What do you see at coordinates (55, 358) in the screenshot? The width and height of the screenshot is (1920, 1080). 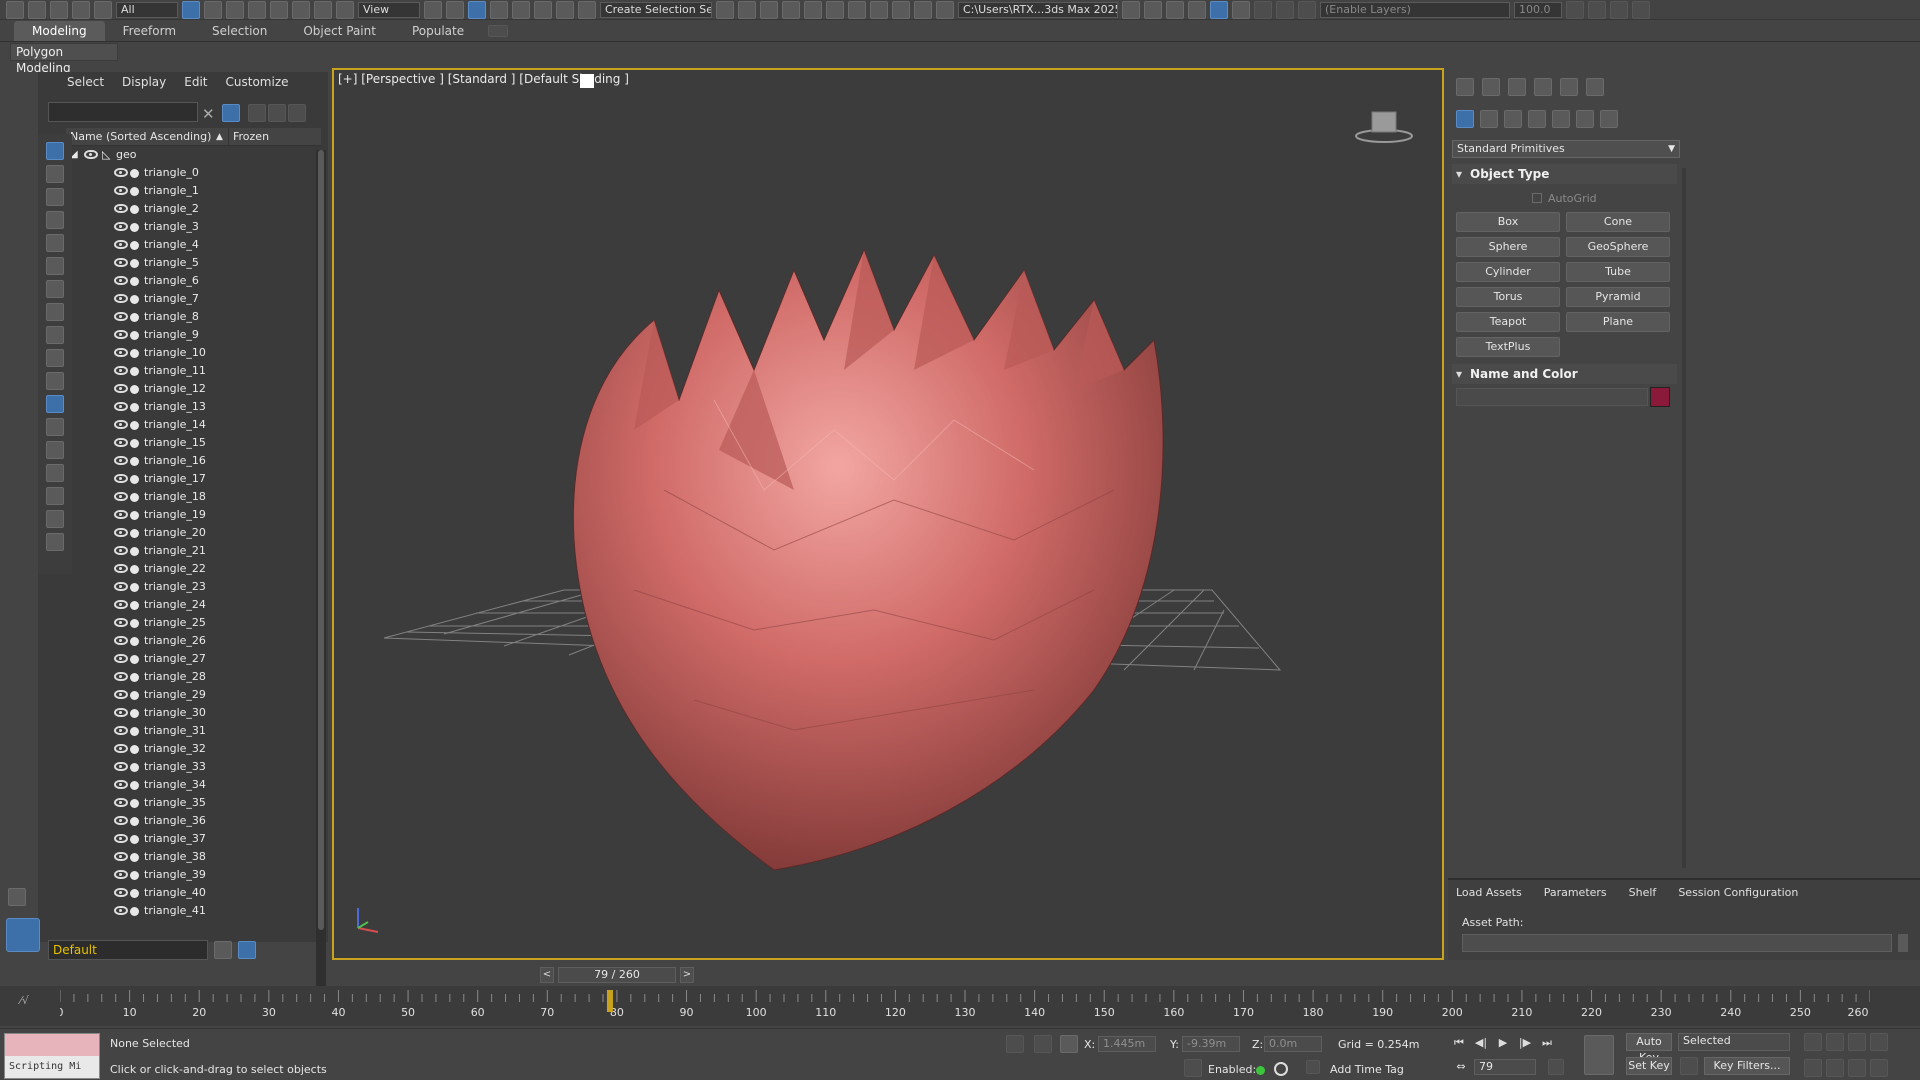 I see `display-containers-icon` at bounding box center [55, 358].